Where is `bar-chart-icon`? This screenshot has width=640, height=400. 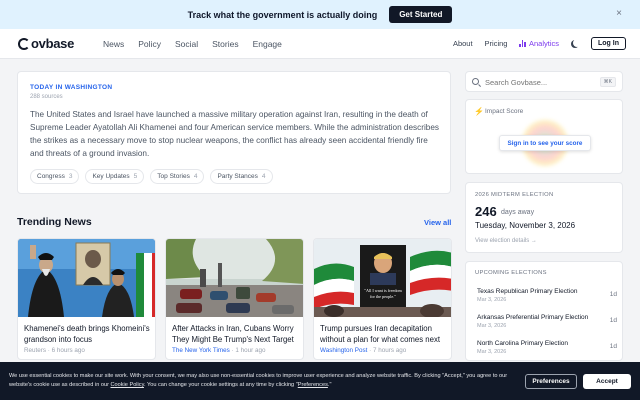 bar-chart-icon is located at coordinates (522, 43).